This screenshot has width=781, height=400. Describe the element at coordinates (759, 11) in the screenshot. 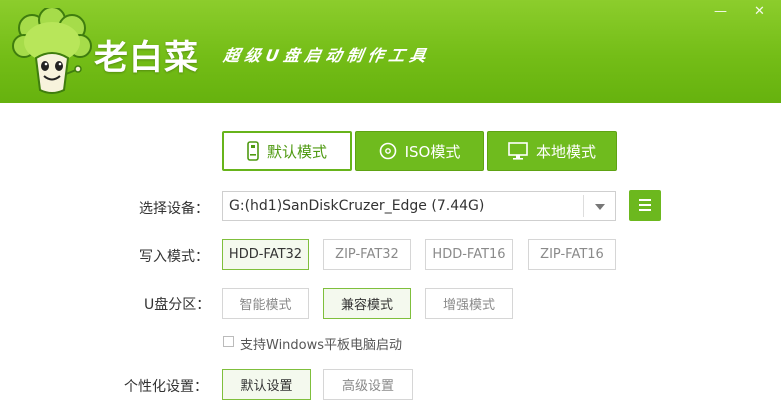

I see `close-icon: ✕` at that location.